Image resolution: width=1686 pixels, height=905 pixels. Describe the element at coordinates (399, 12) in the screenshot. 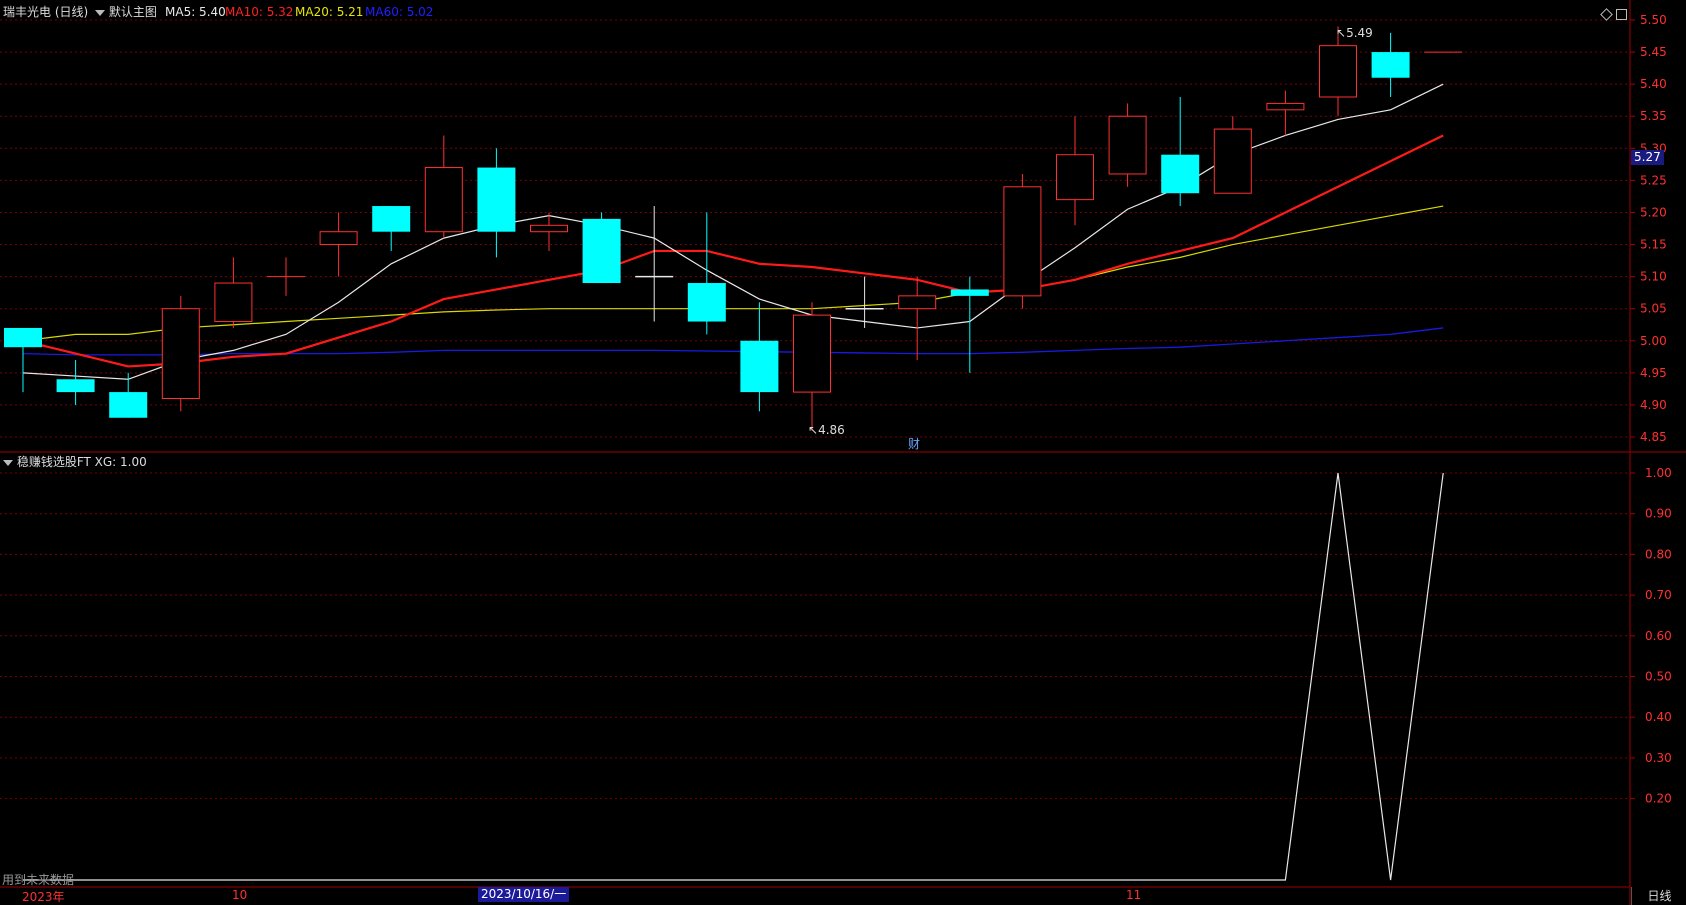

I see `ma60-label: MA60: 5.02` at that location.